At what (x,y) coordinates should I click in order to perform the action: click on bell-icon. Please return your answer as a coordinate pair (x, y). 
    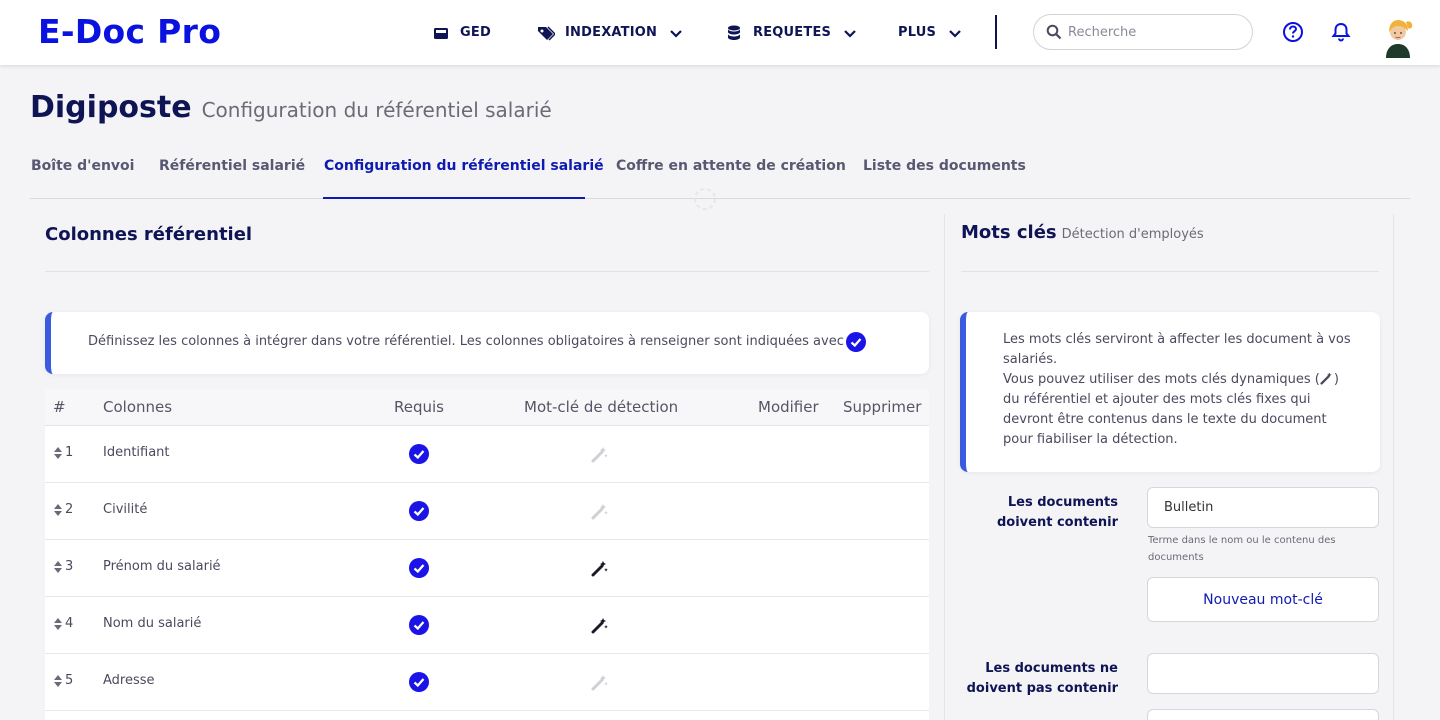
    Looking at the image, I should click on (1341, 32).